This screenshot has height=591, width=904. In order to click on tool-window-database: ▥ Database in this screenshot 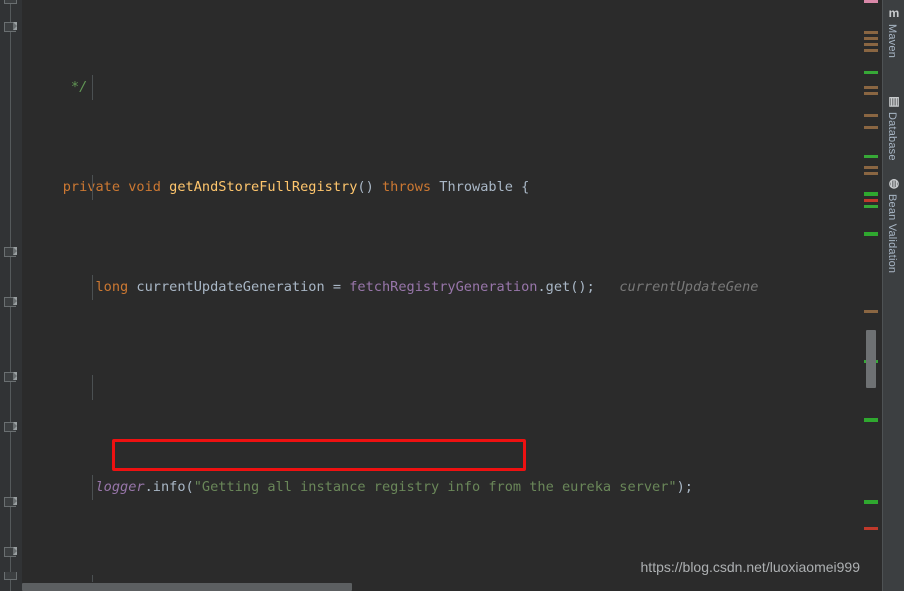, I will do `click(893, 139)`.